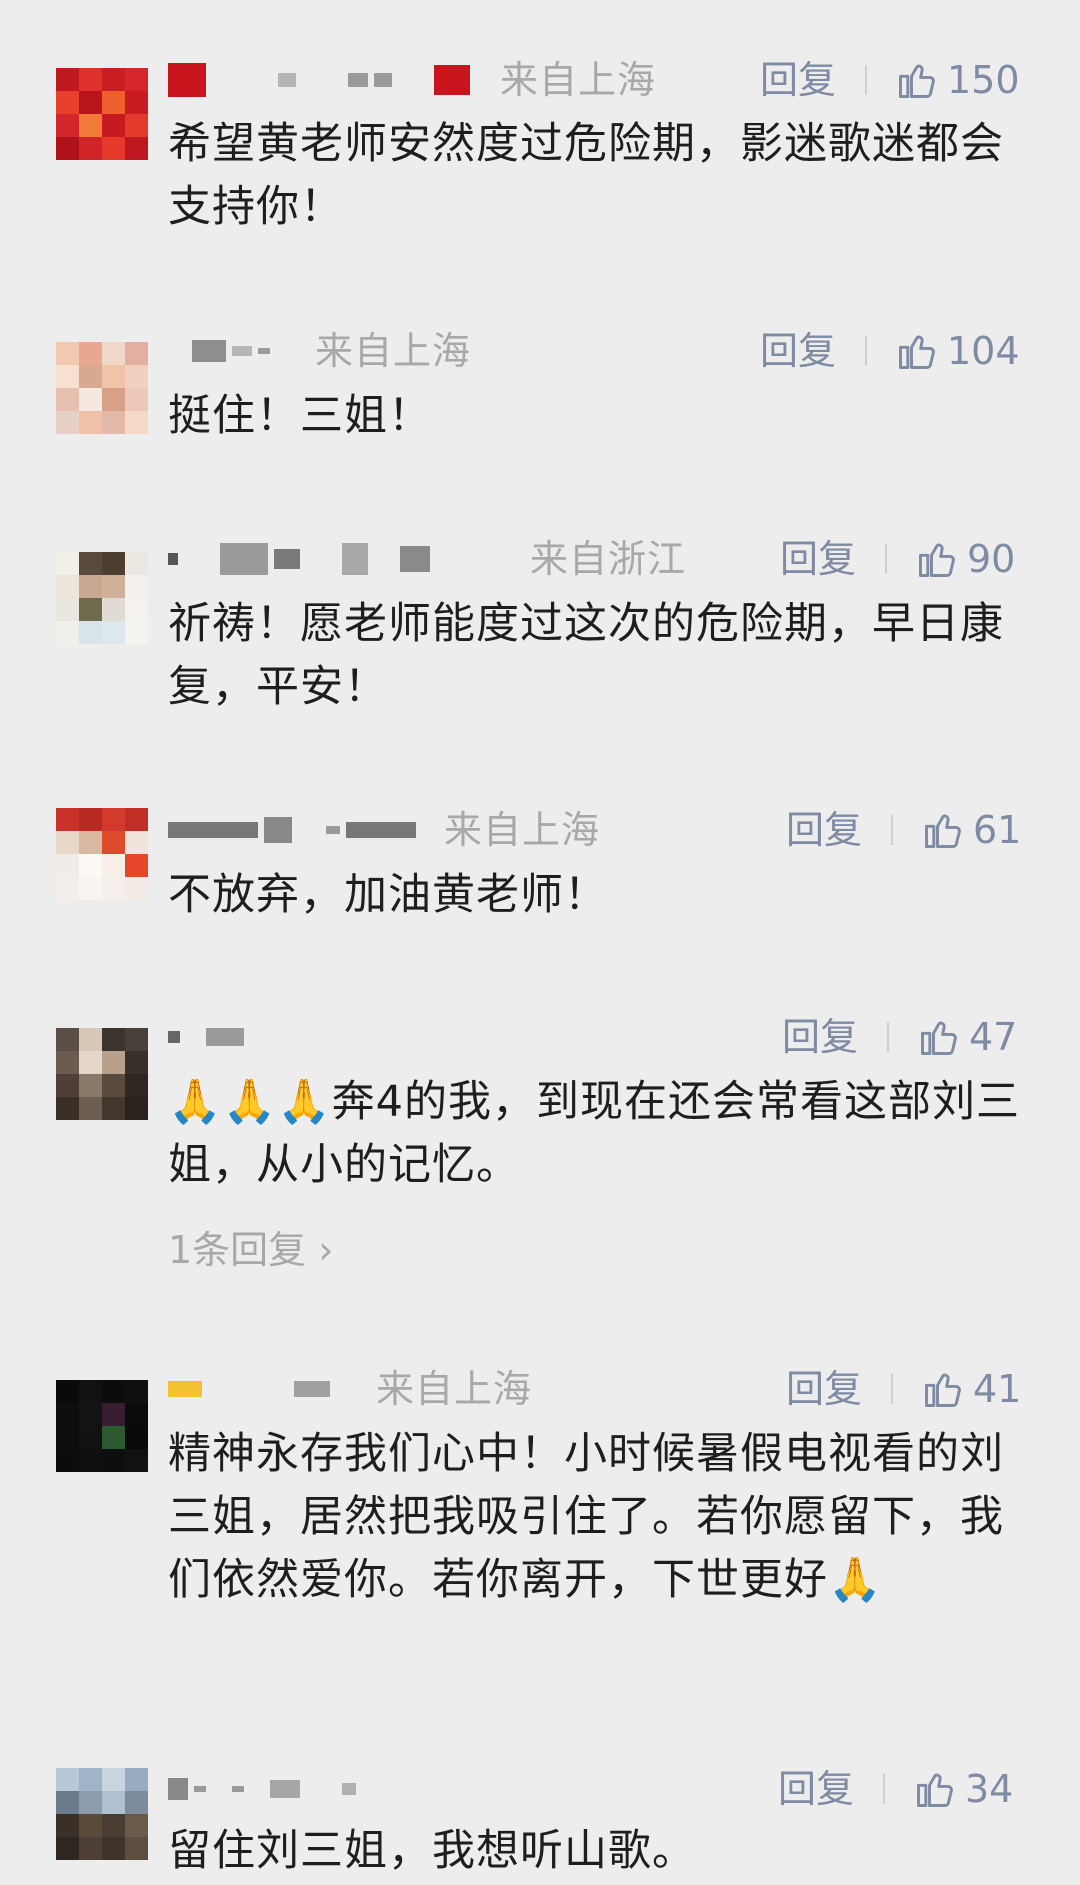  I want to click on comment-text: 挺住！三姐！, so click(300, 416).